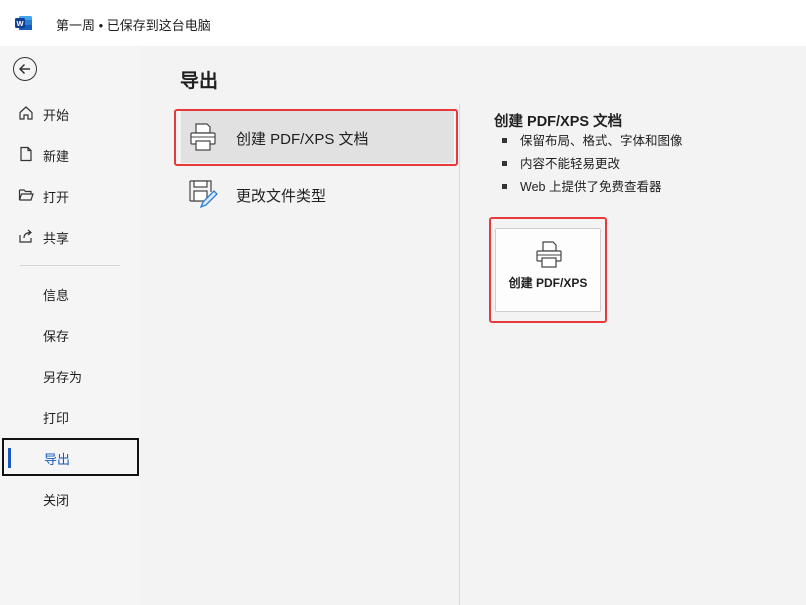  I want to click on nav-close: 关闭, so click(70, 498).